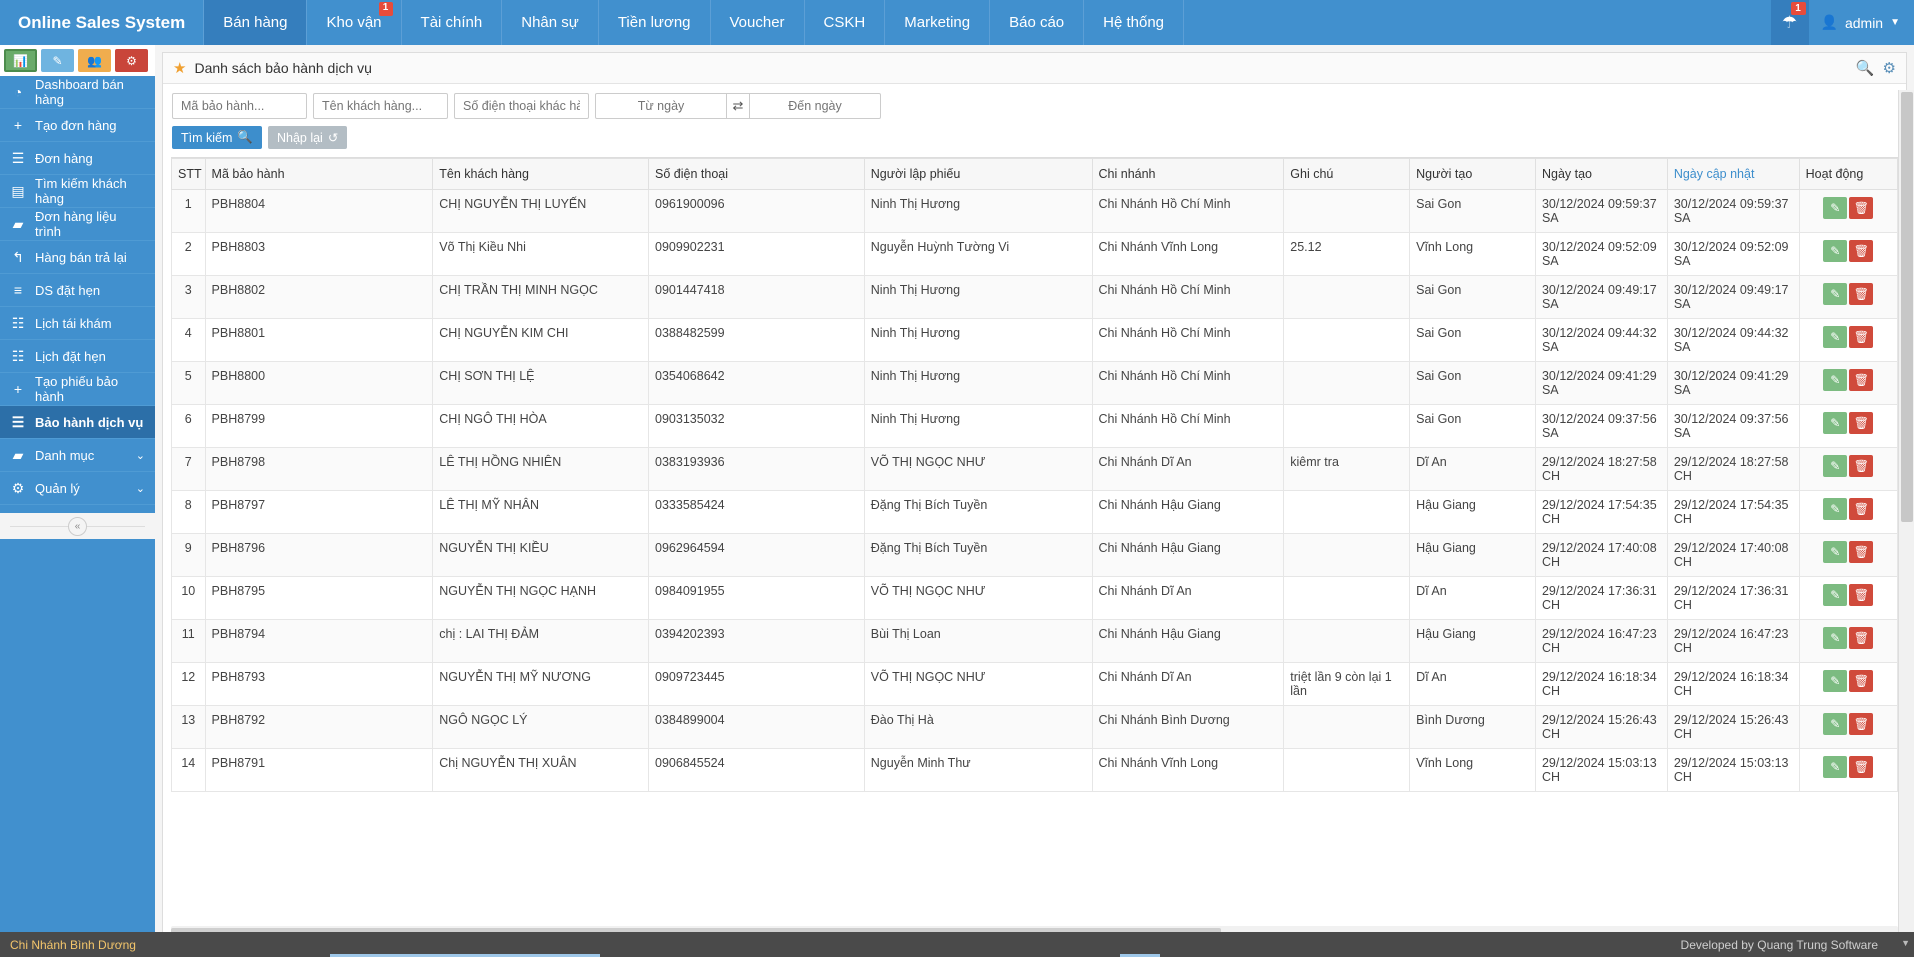 The image size is (1914, 957). Describe the element at coordinates (1907, 307) in the screenshot. I see `vertical-scrollbar-thumb` at that location.